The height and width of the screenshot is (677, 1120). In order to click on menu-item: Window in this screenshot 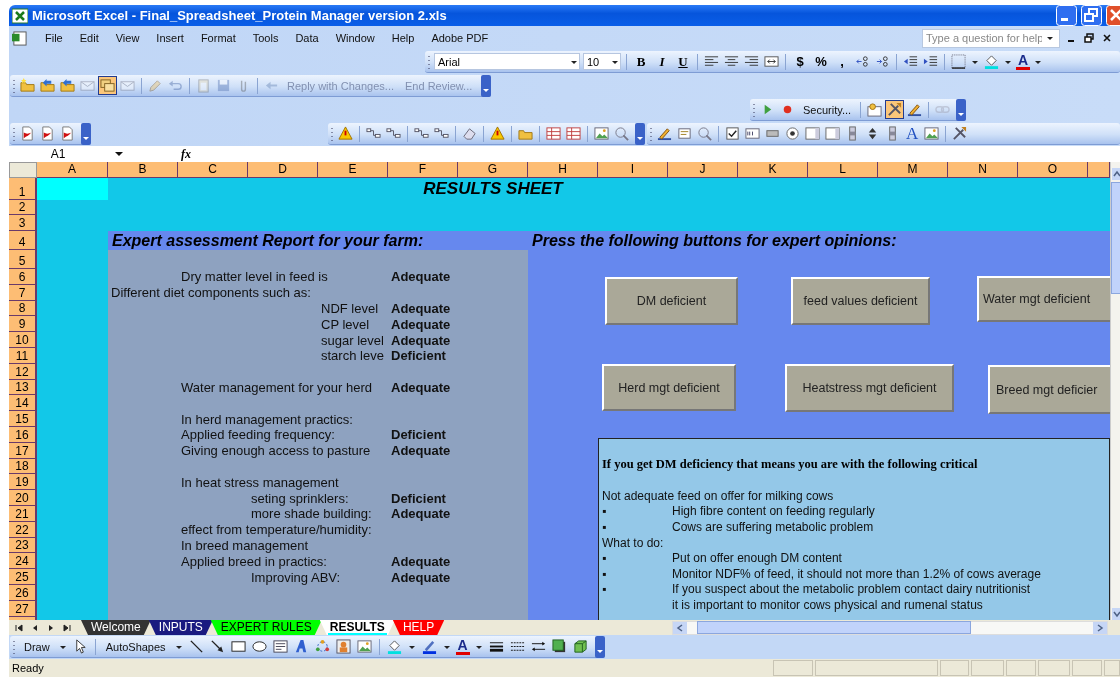, I will do `click(355, 38)`.